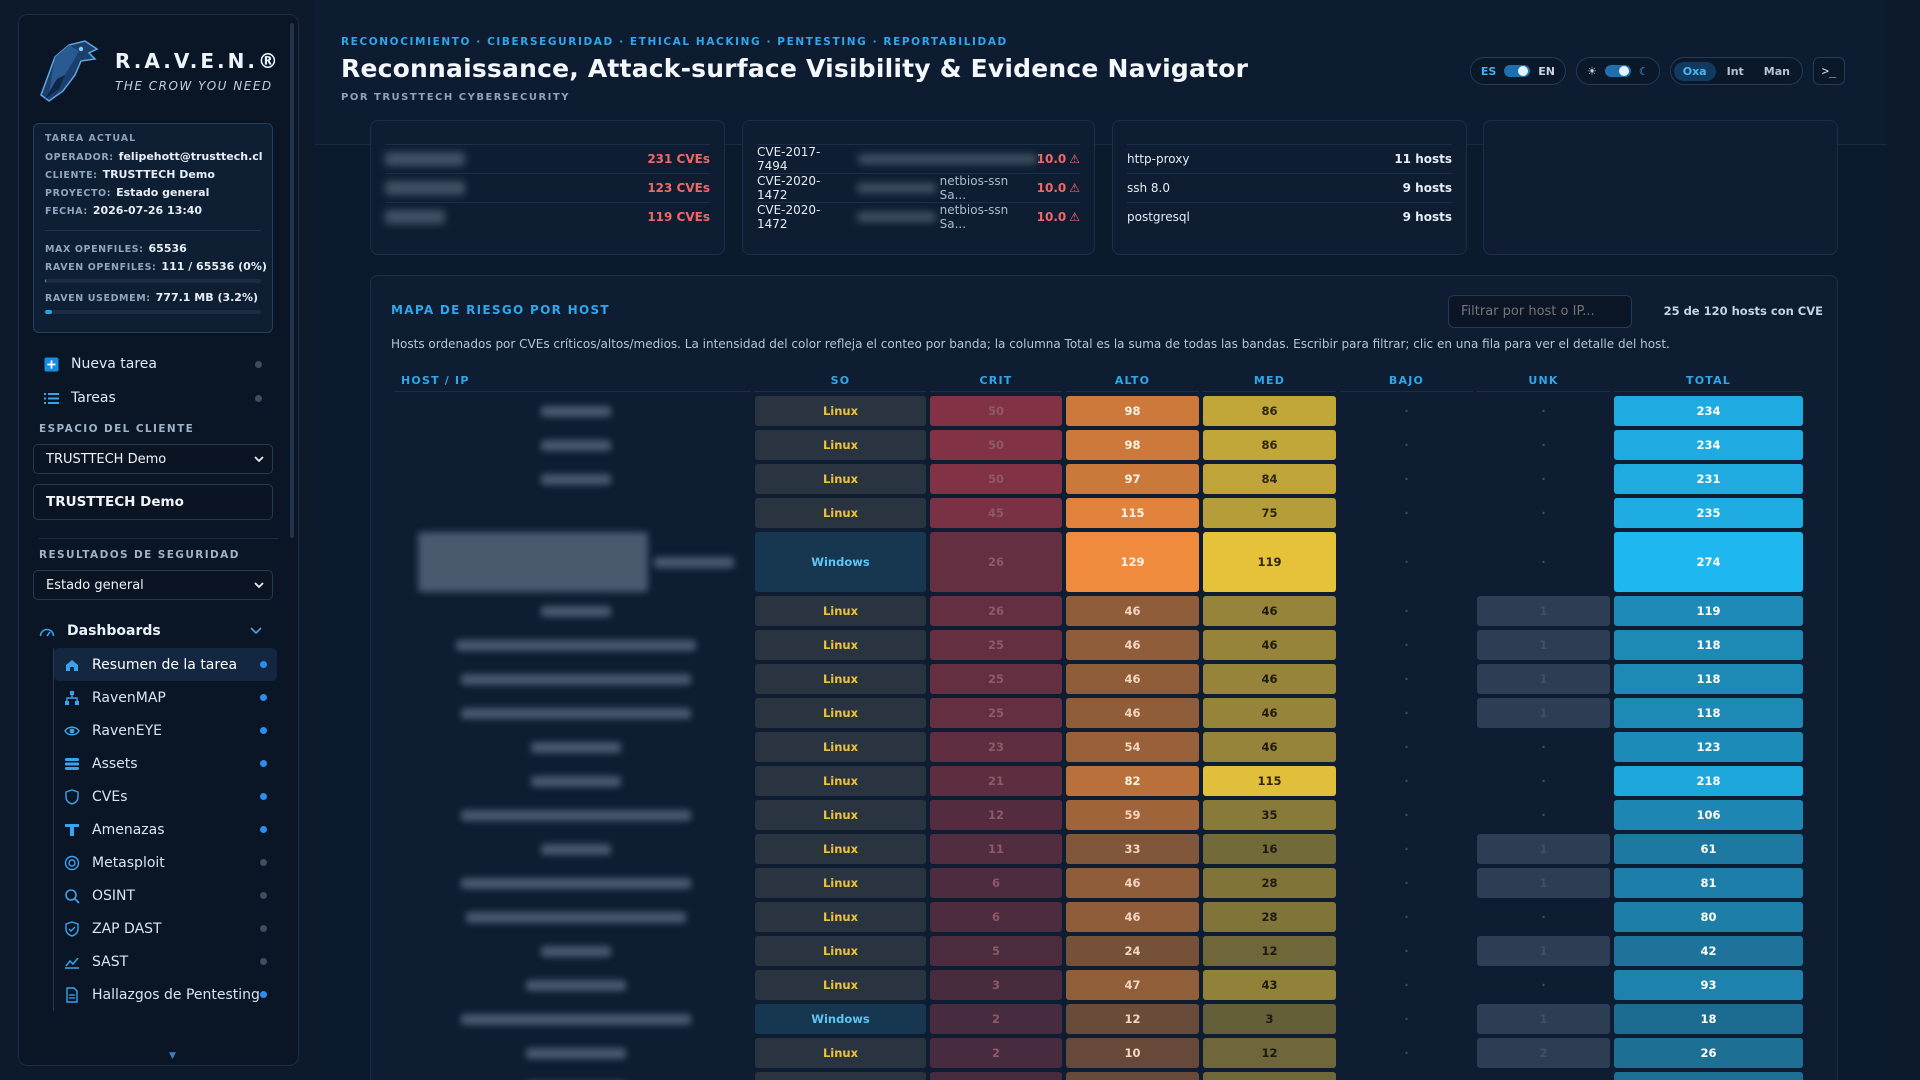 This screenshot has height=1080, width=1920. Describe the element at coordinates (1289, 187) in the screenshot. I see `list-item: ssh 8.0 9 hosts` at that location.